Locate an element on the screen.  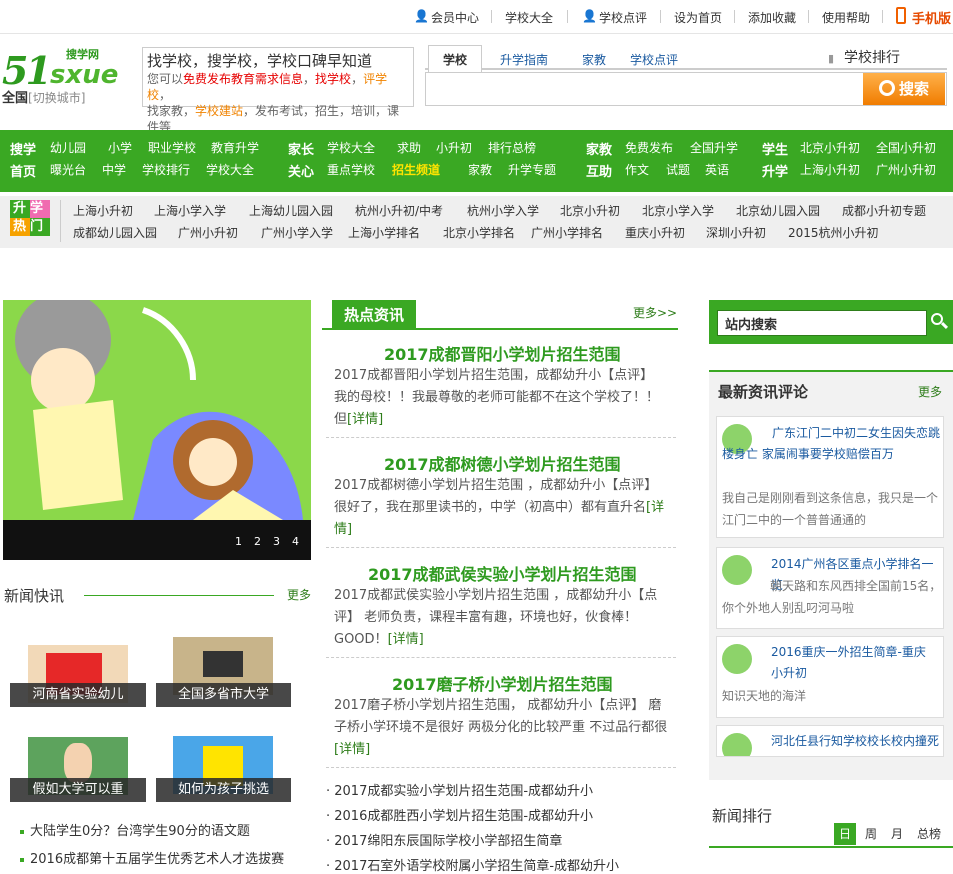
nav-help: 求助 is located at coordinates (409, 147).